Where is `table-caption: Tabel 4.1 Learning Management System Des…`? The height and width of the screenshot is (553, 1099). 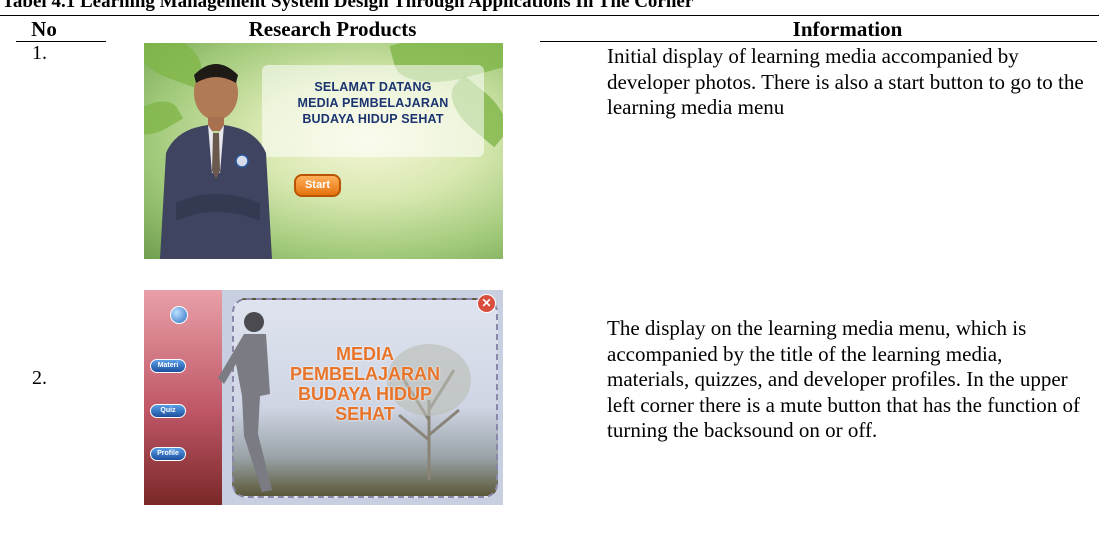 table-caption: Tabel 4.1 Learning Management System Des… is located at coordinates (348, 6).